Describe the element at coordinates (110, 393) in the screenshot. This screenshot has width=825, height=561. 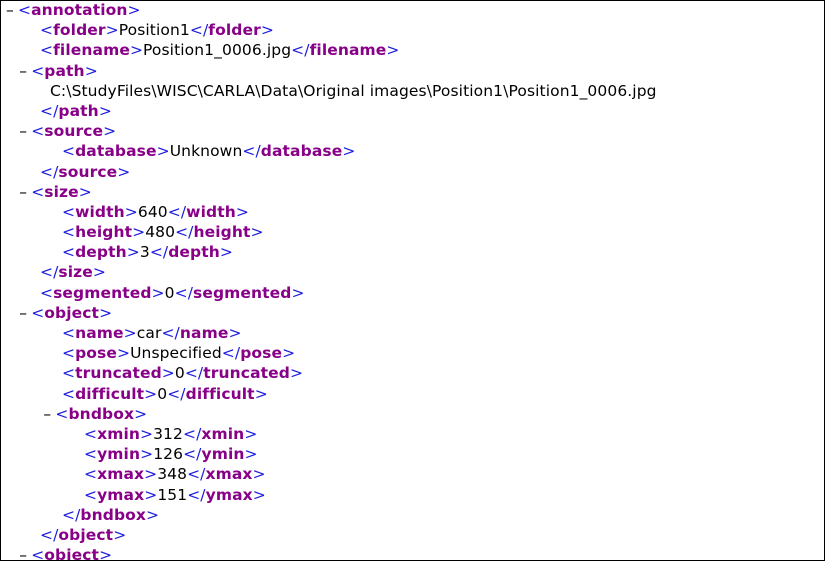
I see `xml-open-tag: difficult` at that location.